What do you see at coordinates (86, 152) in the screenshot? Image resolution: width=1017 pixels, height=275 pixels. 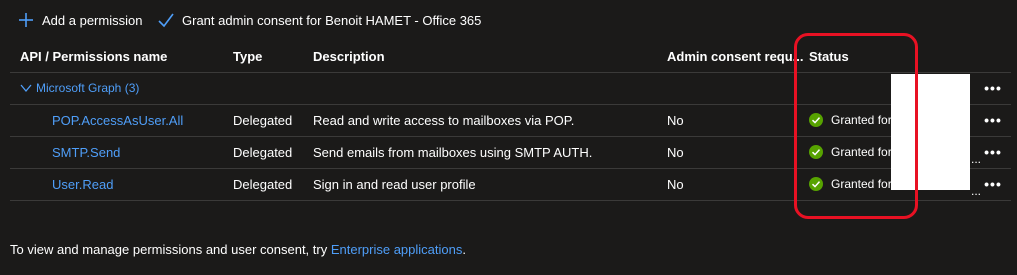 I see `permission-link: SMTP.Send` at bounding box center [86, 152].